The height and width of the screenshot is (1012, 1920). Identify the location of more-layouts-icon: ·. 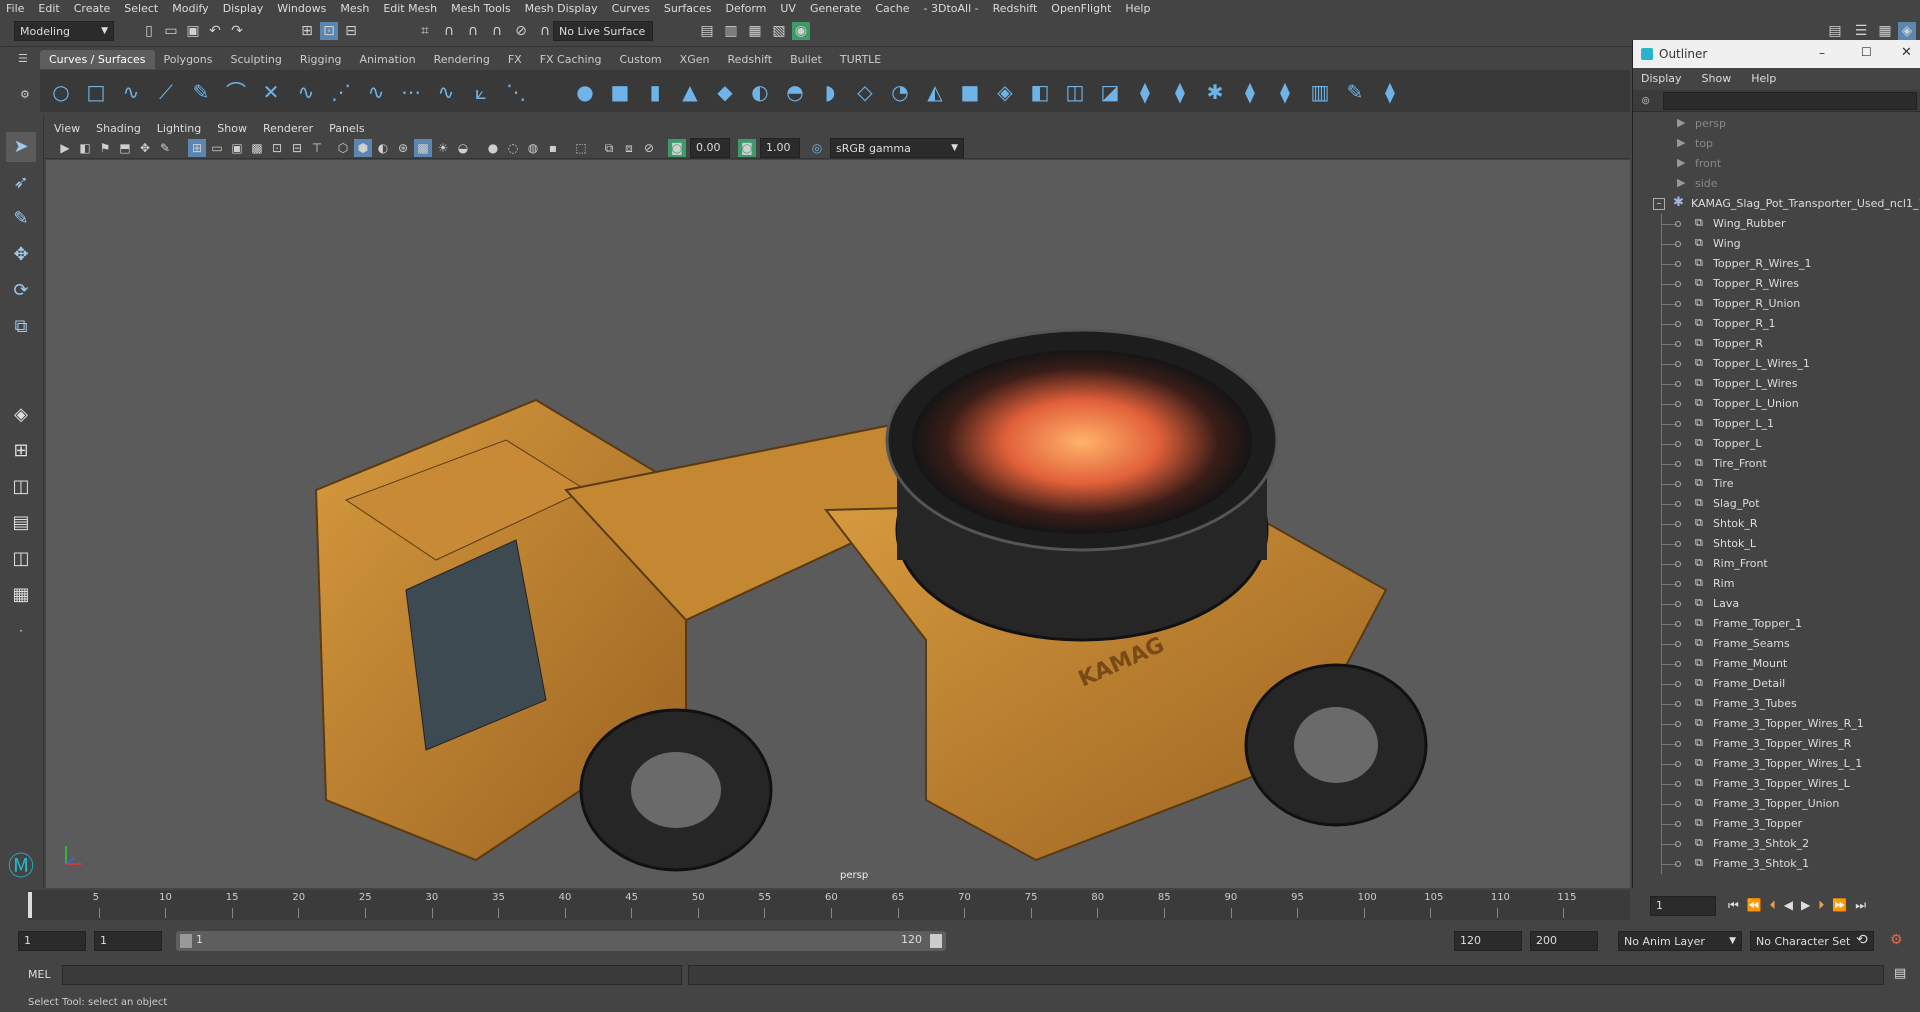
(21, 631).